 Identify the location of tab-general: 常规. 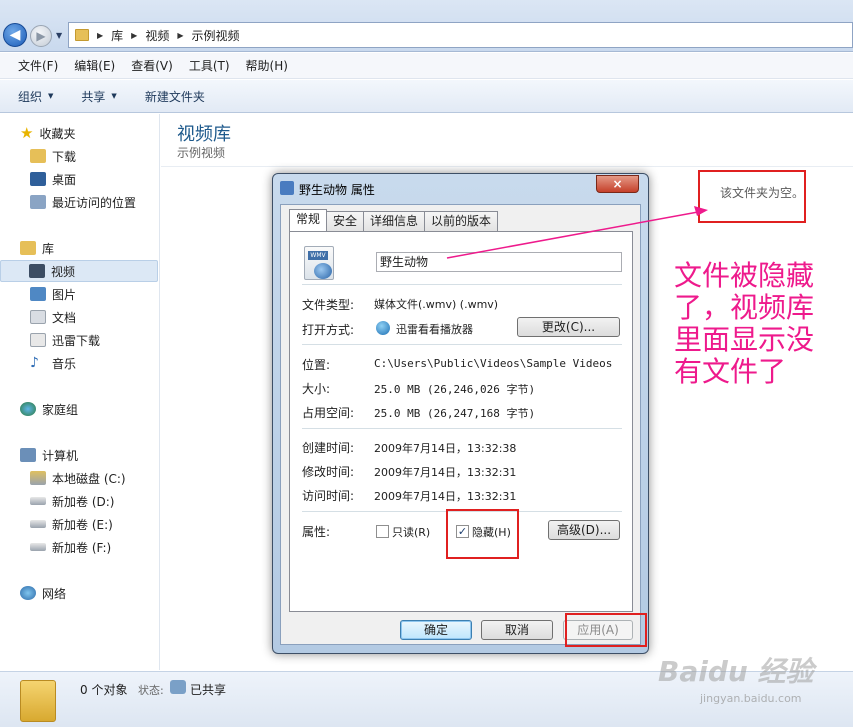
(308, 220).